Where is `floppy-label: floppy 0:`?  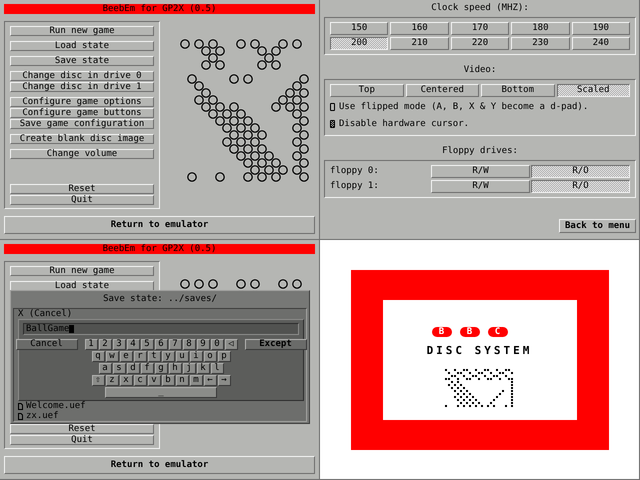
floppy-label: floppy 0: is located at coordinates (355, 171).